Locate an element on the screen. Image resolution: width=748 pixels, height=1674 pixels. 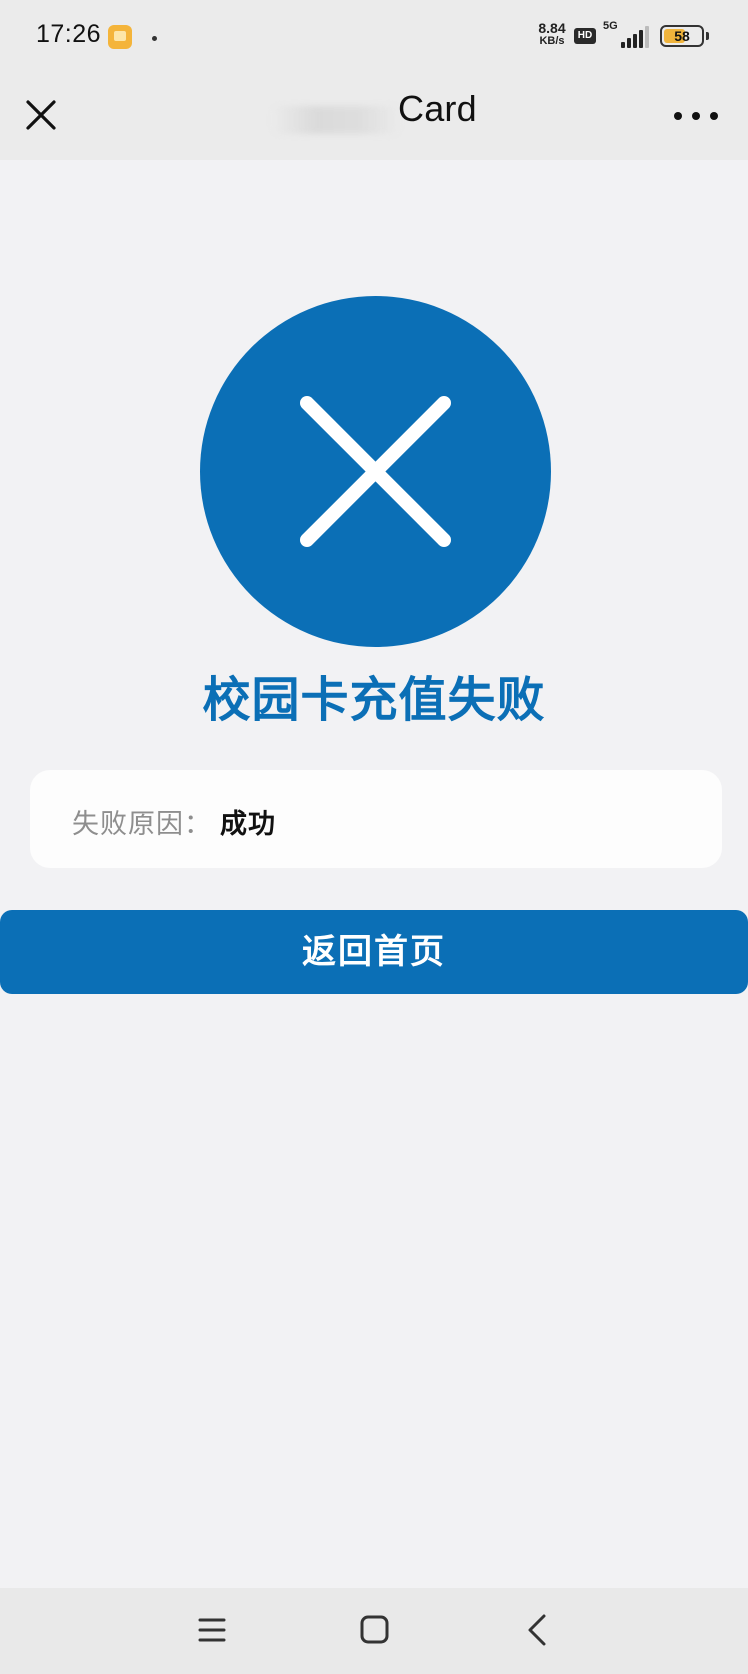
network-speed-unit: KB/s is located at coordinates (552, 41).